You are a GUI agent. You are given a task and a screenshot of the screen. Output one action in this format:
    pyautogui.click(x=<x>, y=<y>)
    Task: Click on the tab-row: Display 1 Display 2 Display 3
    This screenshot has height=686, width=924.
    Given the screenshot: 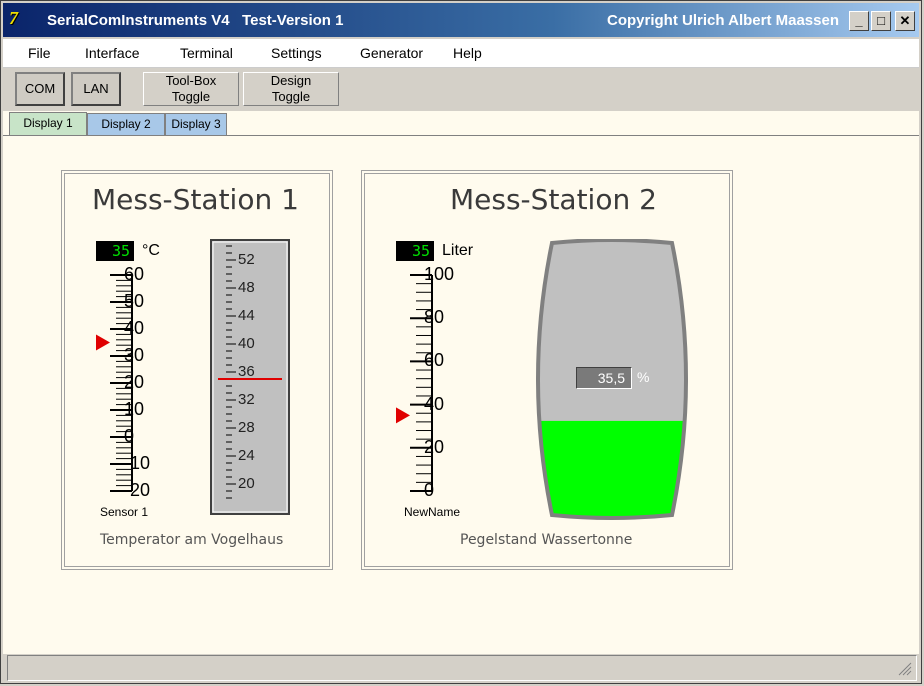 What is the action you would take?
    pyautogui.click(x=461, y=123)
    